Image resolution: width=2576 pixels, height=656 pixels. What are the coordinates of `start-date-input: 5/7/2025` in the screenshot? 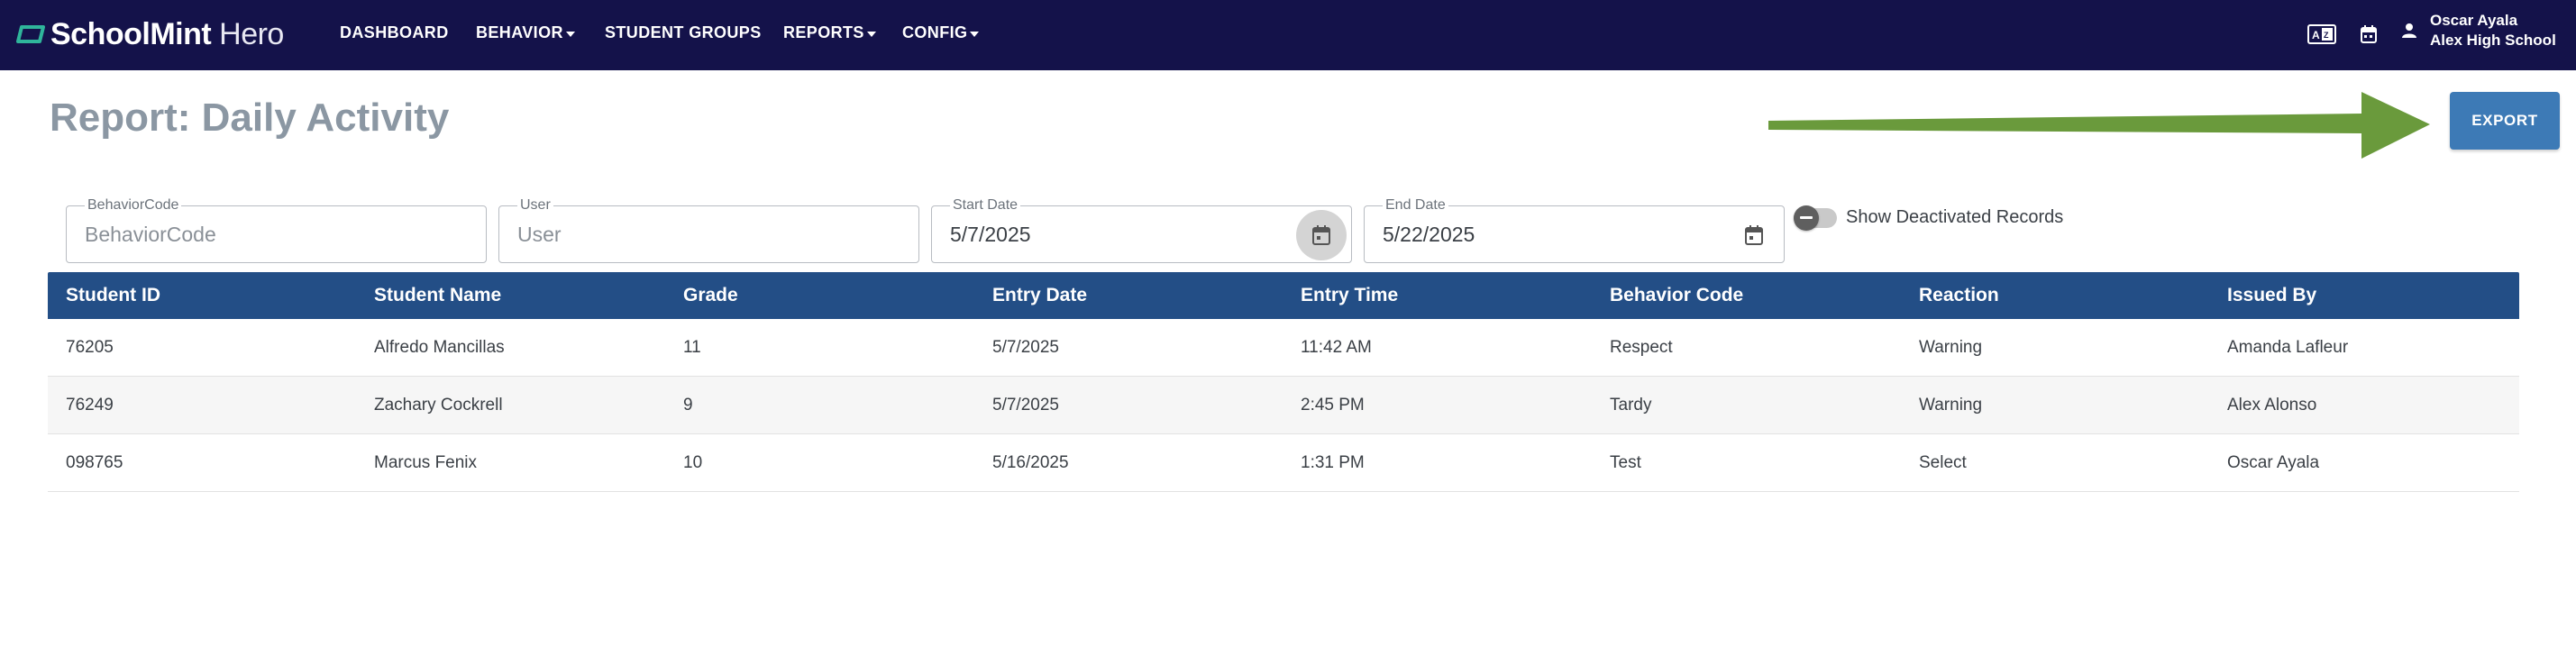 It's located at (990, 235).